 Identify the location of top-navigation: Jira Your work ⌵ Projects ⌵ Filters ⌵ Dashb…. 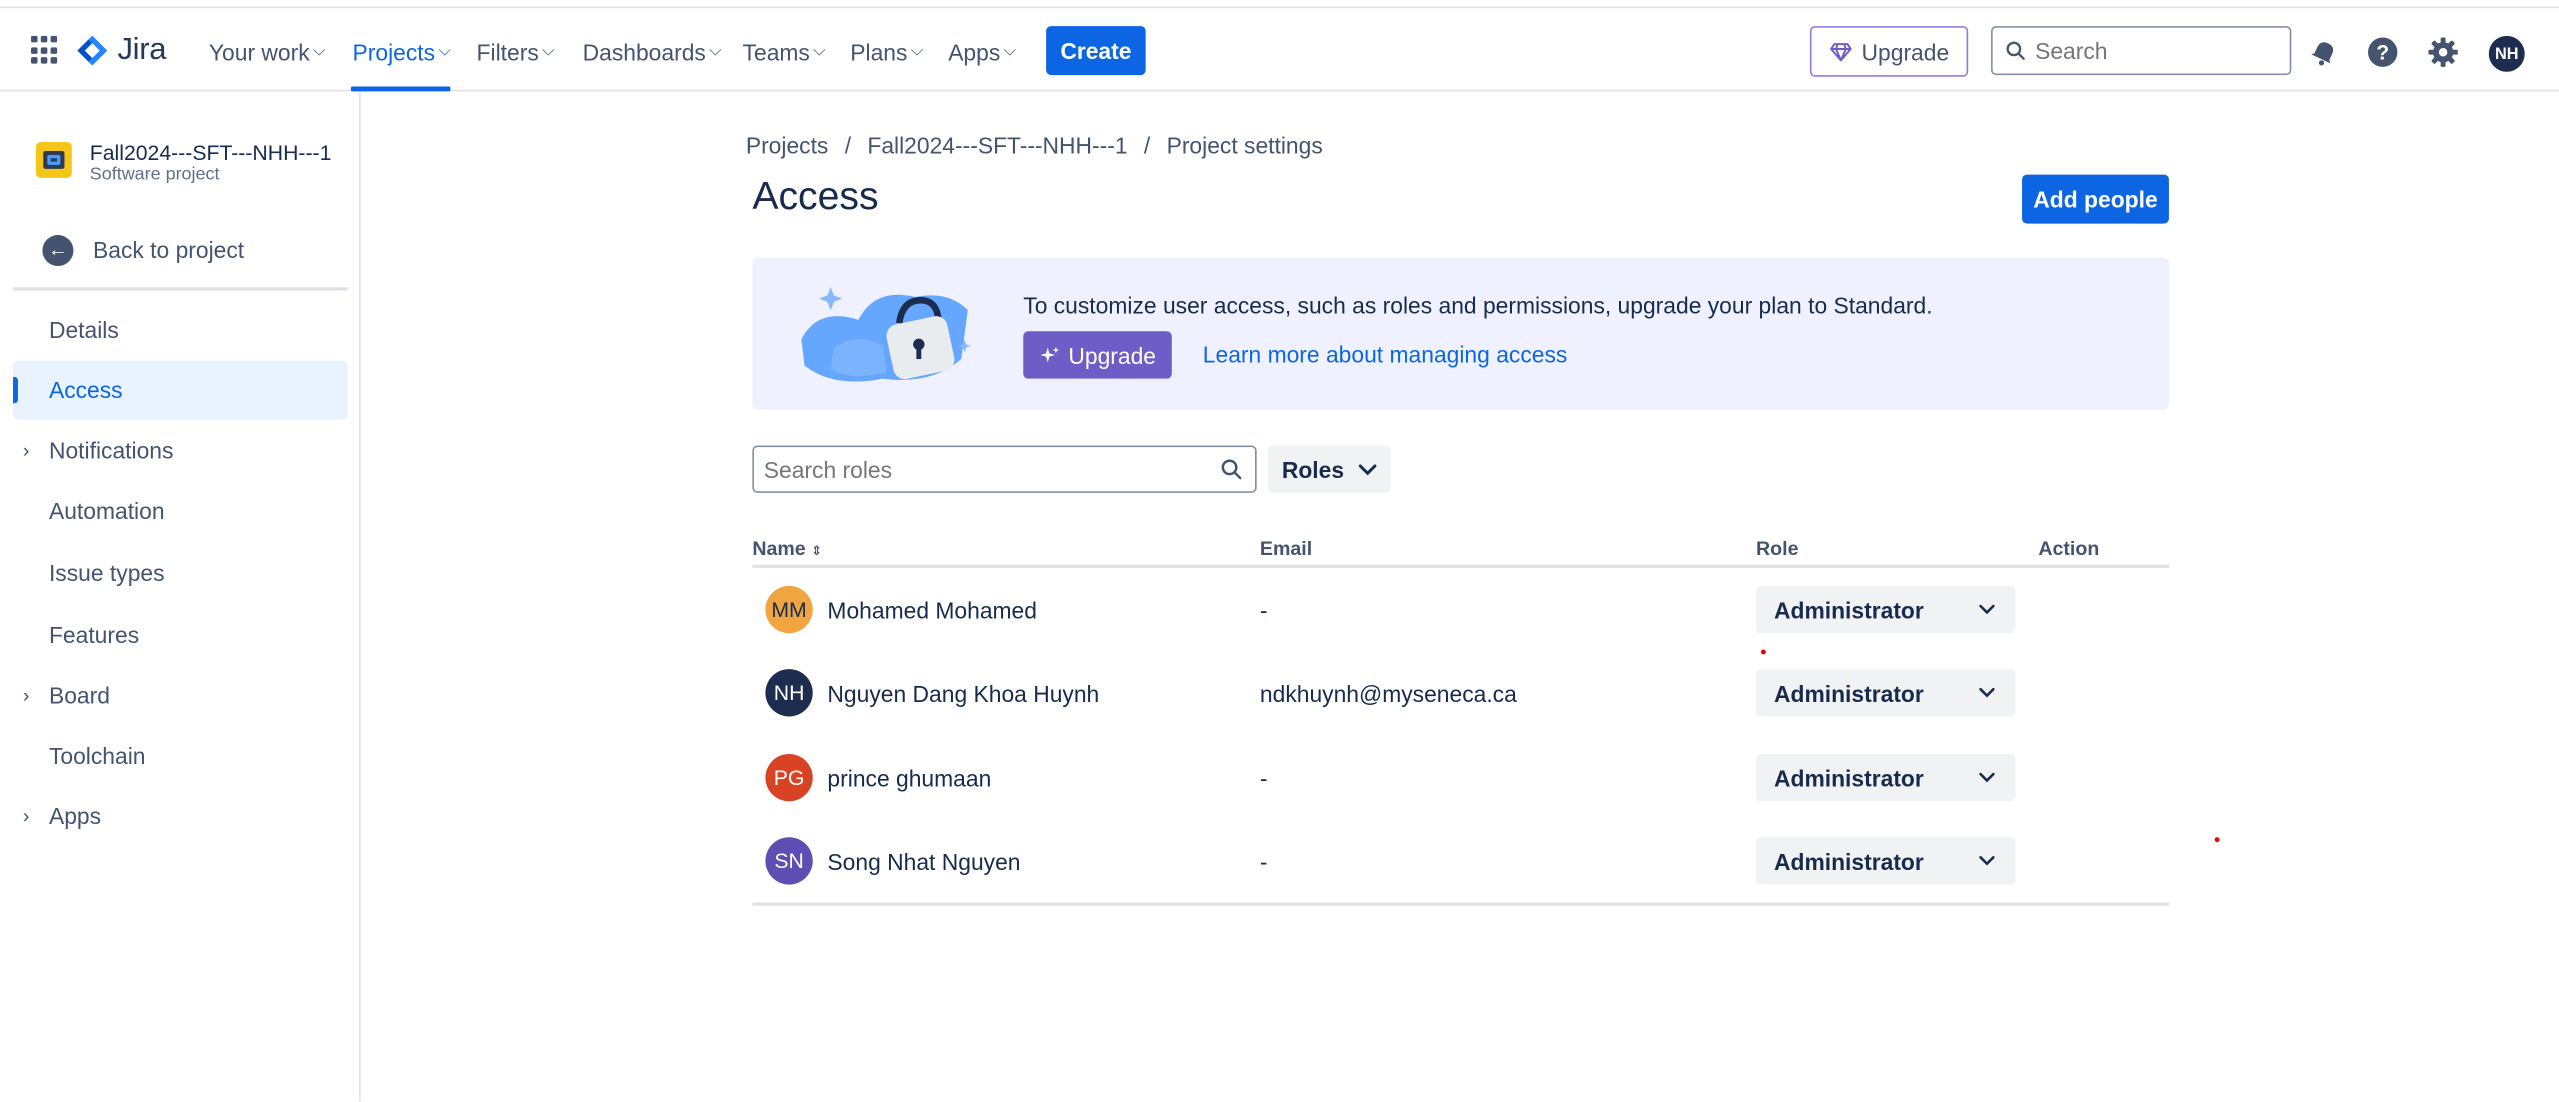
(1279, 49).